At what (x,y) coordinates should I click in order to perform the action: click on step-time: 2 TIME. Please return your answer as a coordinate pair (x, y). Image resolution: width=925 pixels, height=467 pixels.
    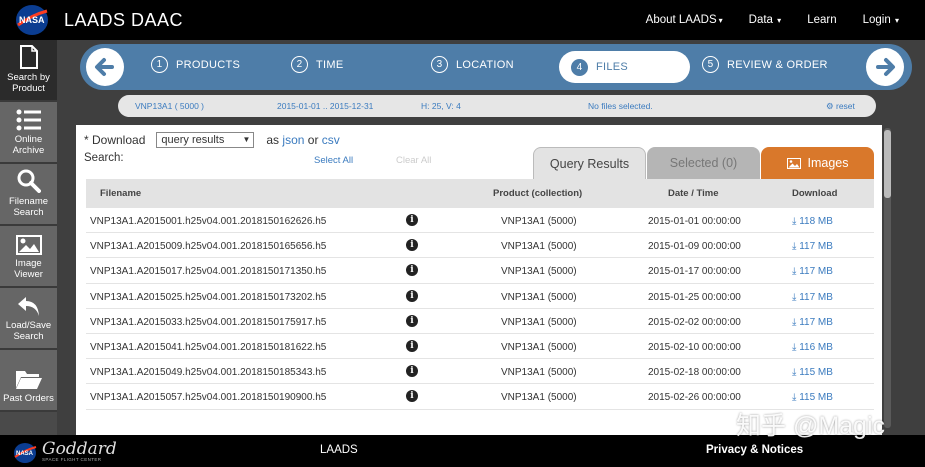
    Looking at the image, I should click on (317, 64).